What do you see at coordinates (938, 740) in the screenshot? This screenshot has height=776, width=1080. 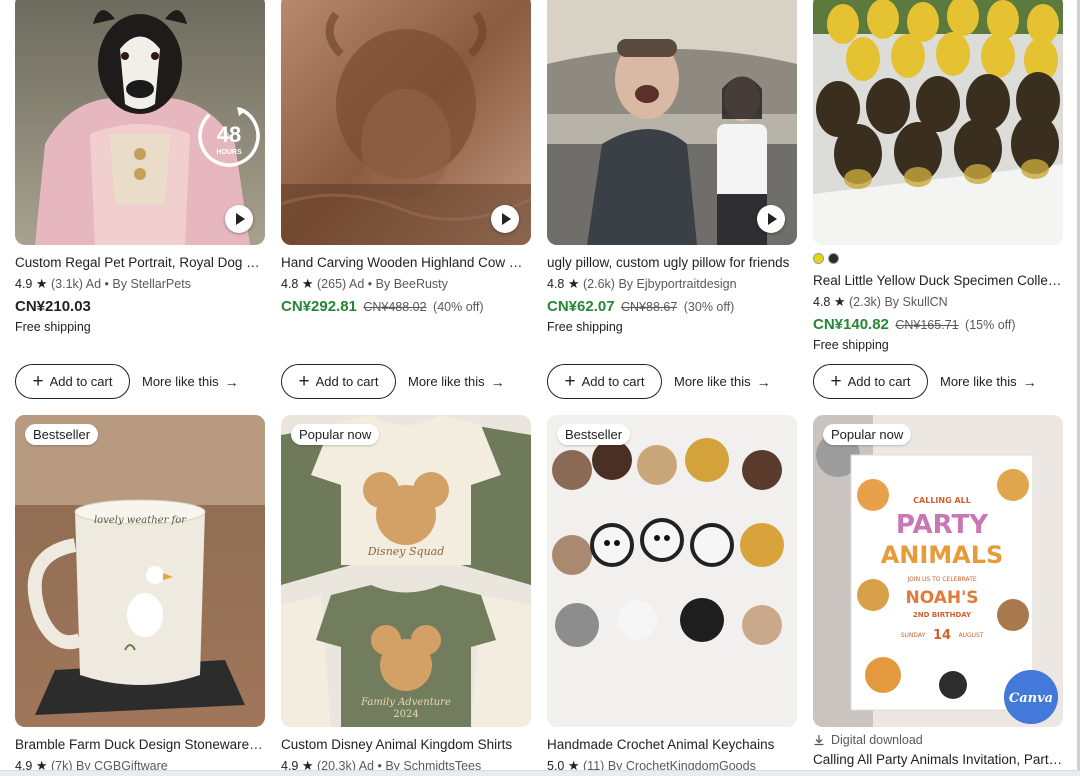 I see `digital-download-label: Digital download` at bounding box center [938, 740].